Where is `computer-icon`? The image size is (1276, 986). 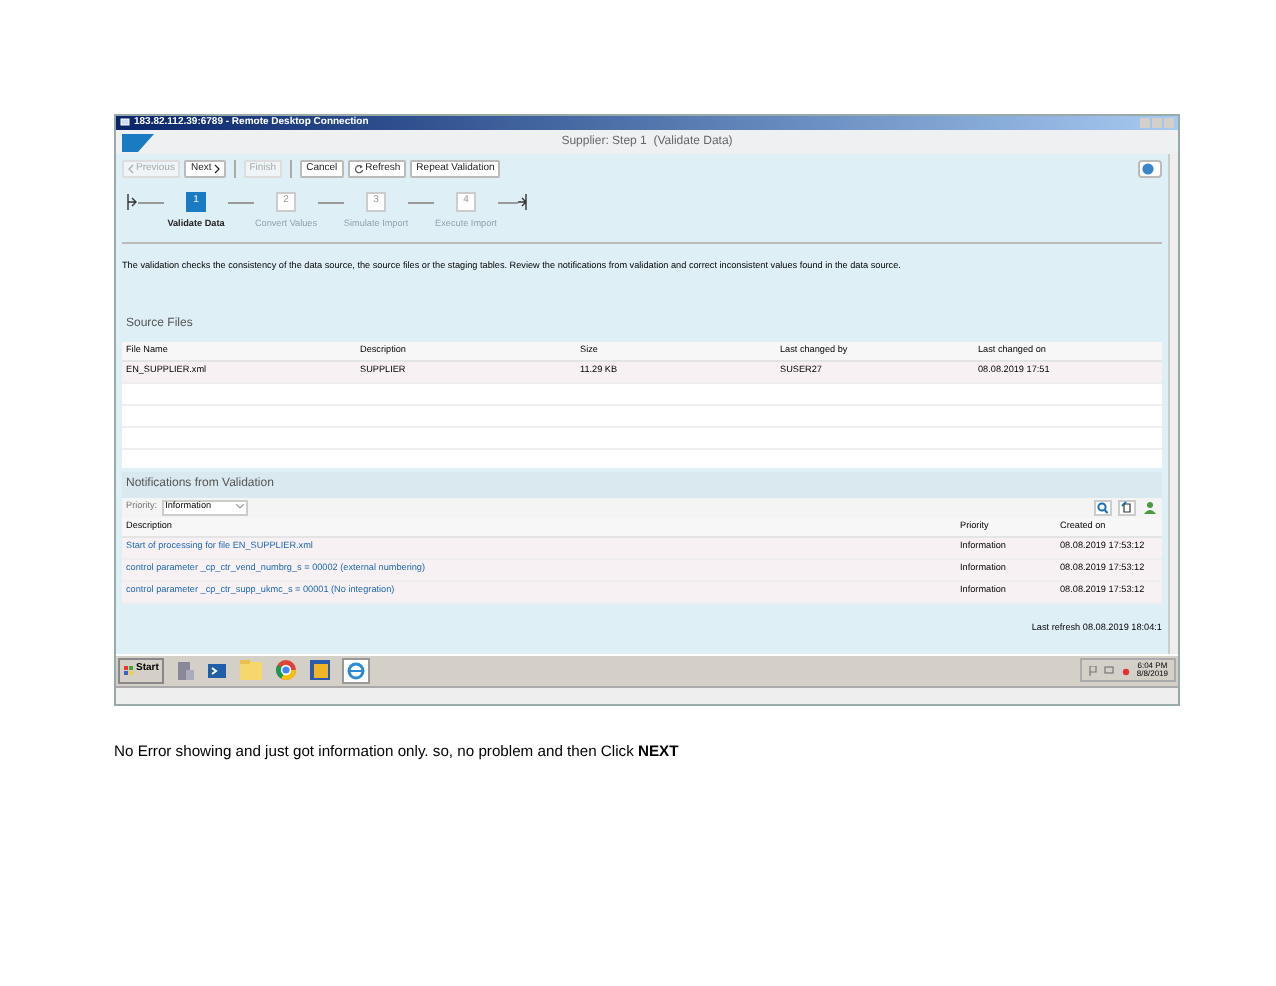
computer-icon is located at coordinates (125, 123).